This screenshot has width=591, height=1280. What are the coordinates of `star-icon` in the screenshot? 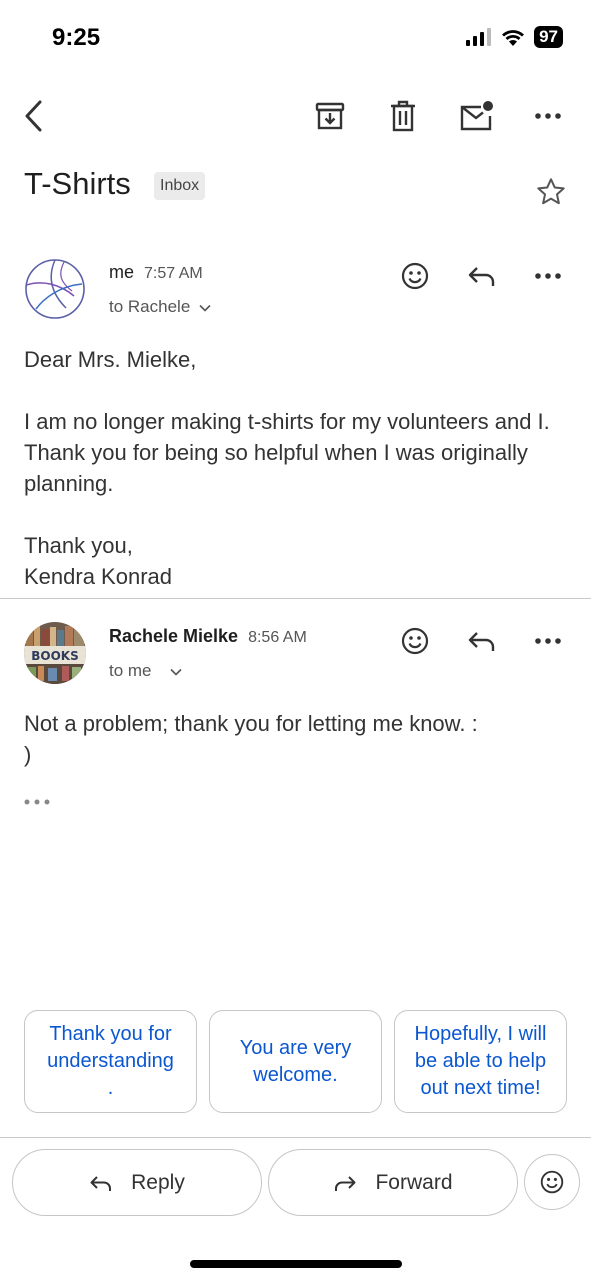 It's located at (551, 191).